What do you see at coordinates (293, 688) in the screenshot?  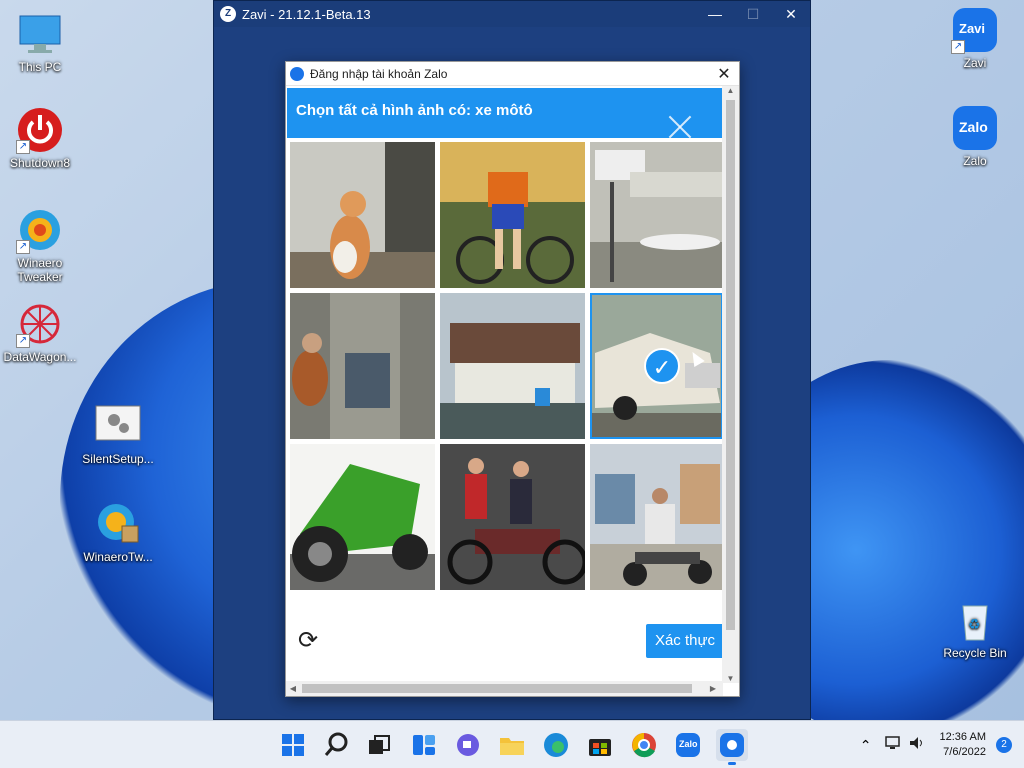 I see `scroll-left-icon: ◀` at bounding box center [293, 688].